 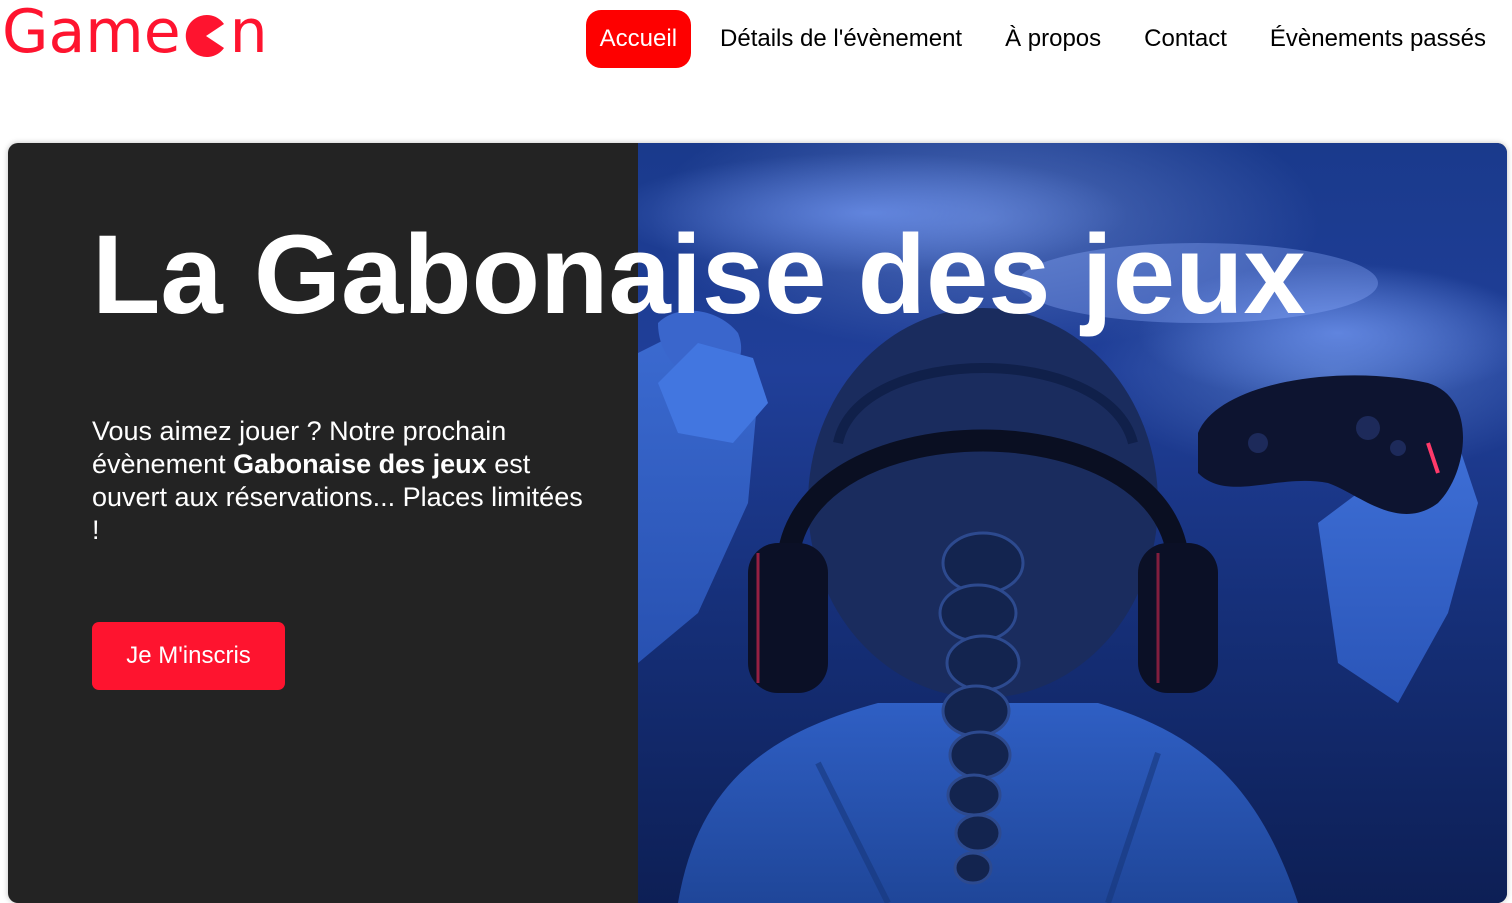 I want to click on nav-item-contact: Contact, so click(x=1185, y=39).